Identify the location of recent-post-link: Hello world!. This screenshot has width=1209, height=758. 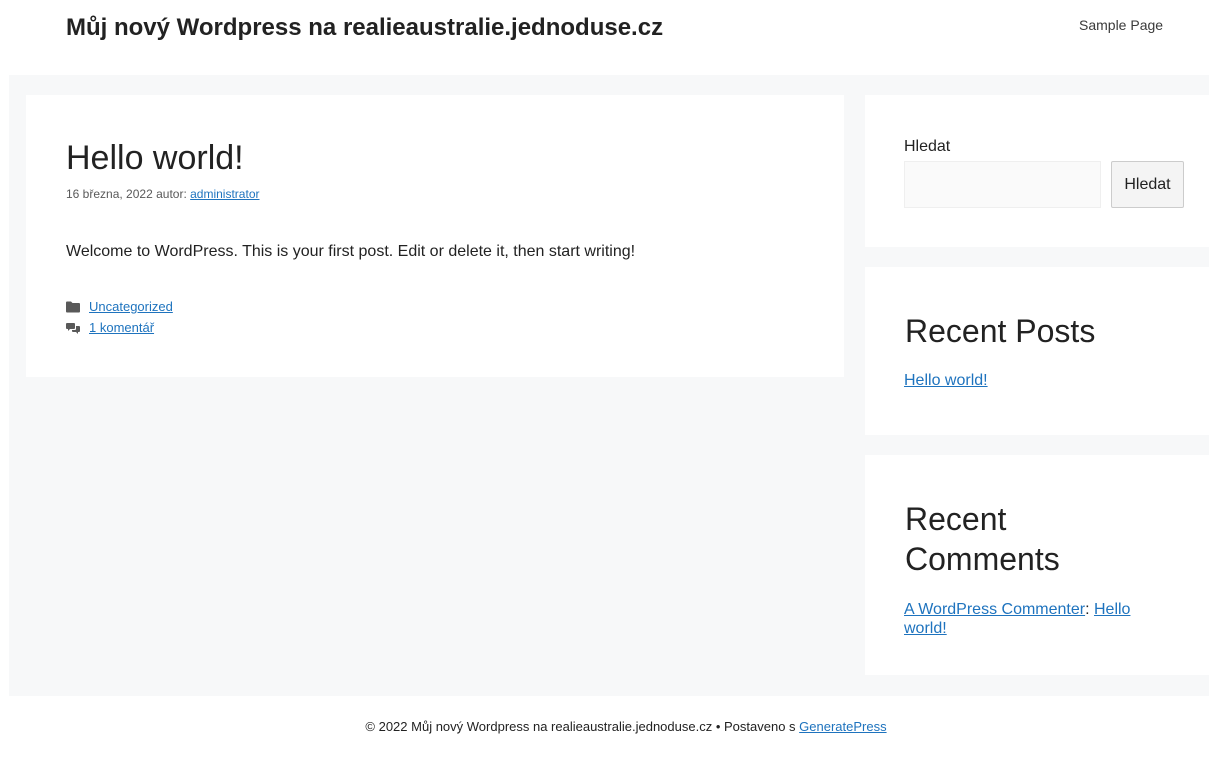
(946, 381).